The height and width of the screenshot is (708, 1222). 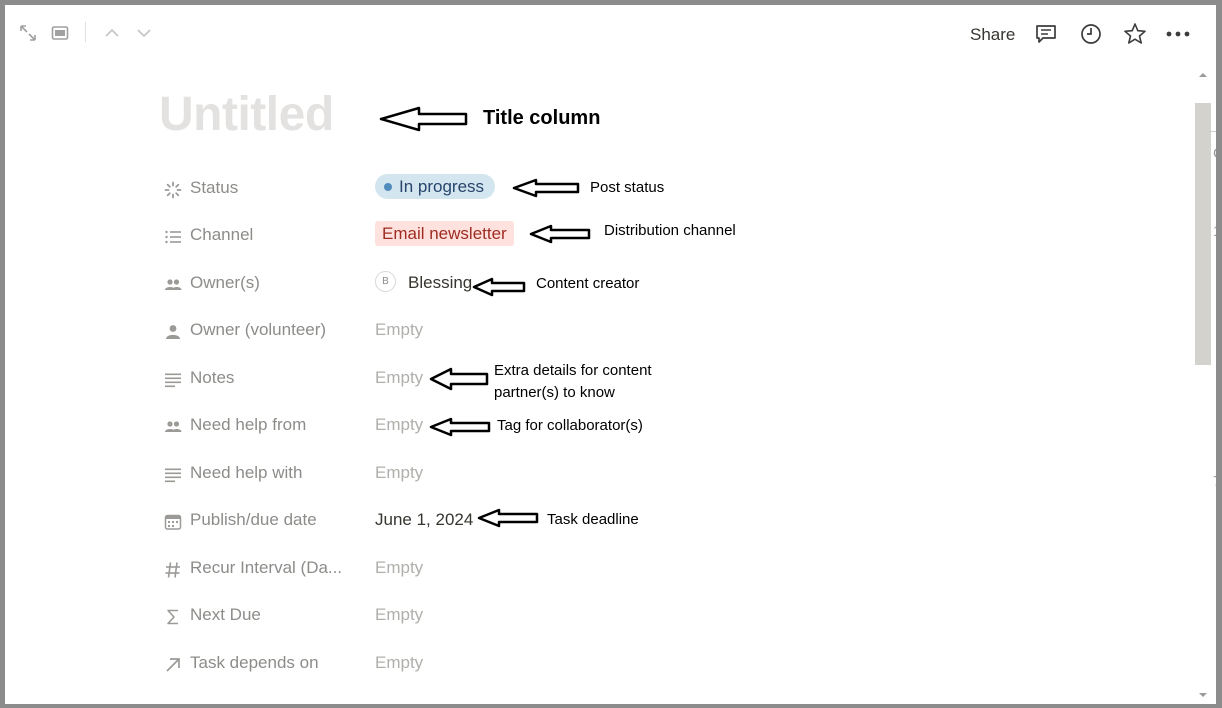 I want to click on property-label: Notes, so click(x=212, y=377).